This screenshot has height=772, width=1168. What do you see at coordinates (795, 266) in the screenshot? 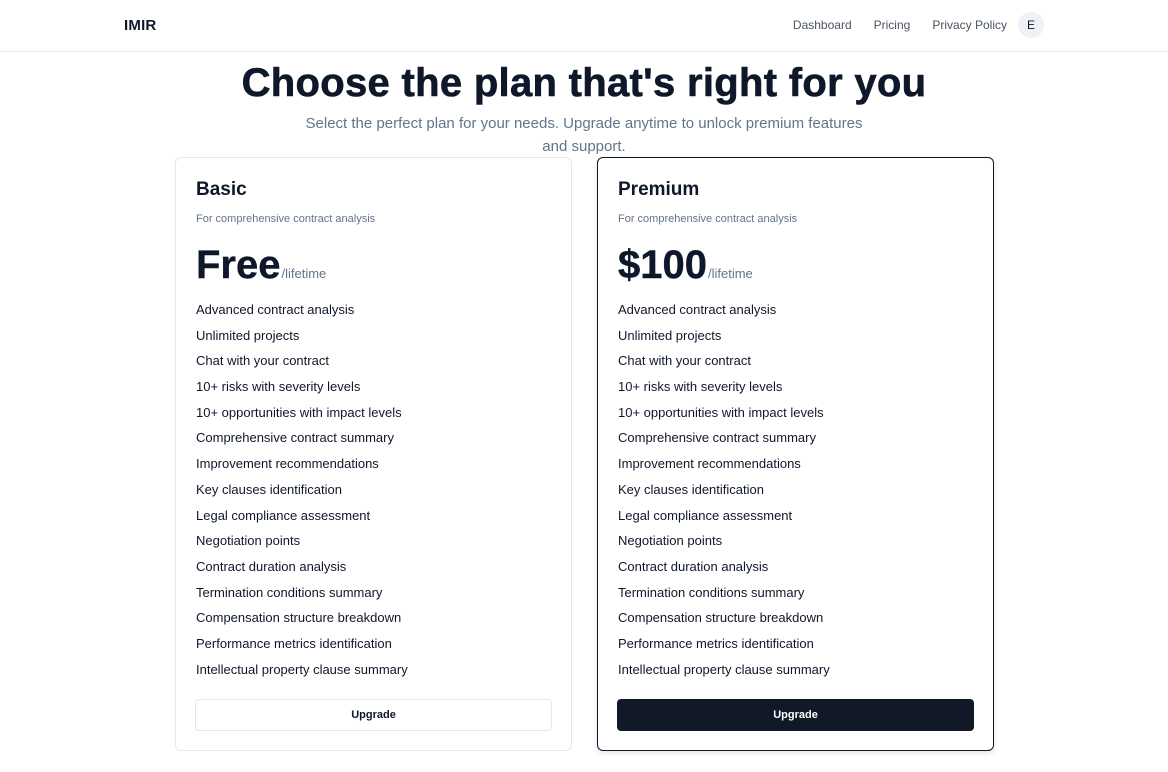
I see `price-row: $100 /lifetime` at bounding box center [795, 266].